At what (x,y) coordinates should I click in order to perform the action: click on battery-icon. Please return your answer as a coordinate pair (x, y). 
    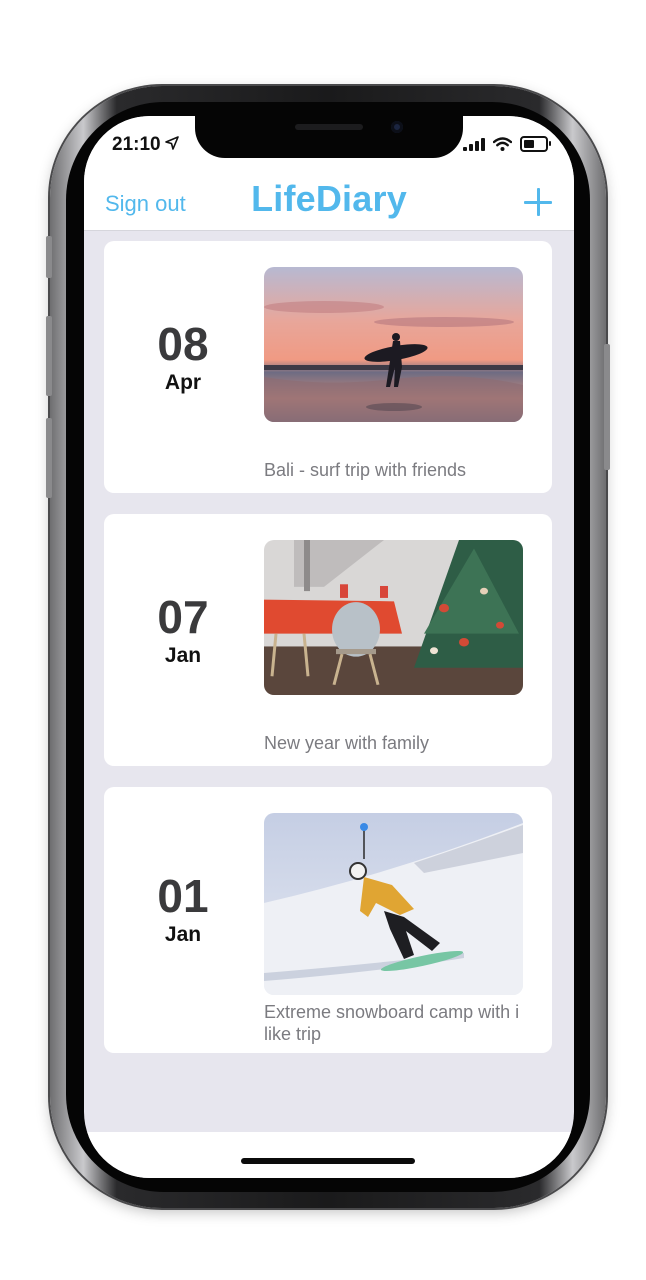
    Looking at the image, I should click on (535, 144).